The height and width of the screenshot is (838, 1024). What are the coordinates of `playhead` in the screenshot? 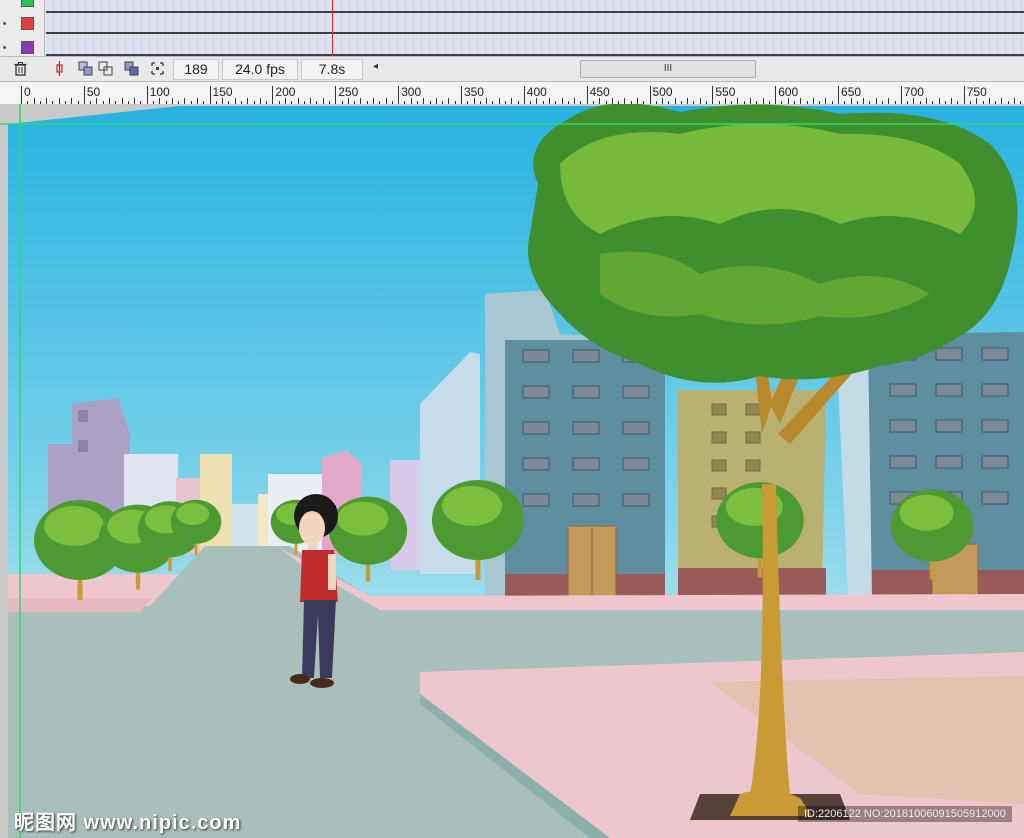 It's located at (332, 28).